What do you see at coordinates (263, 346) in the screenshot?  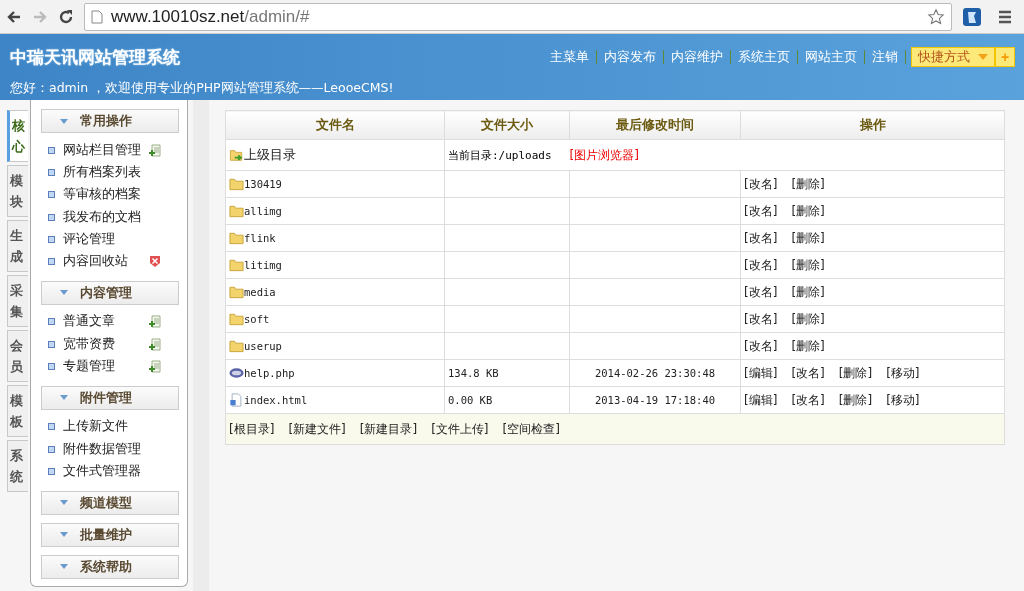 I see `file-name-link: userup` at bounding box center [263, 346].